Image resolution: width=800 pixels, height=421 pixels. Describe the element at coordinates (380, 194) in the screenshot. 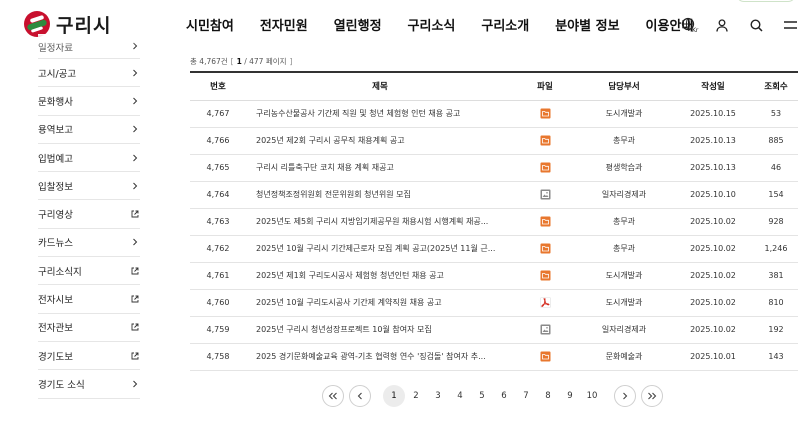

I see `row-title-link: 청년정책조정위원회 전문위원회 청년위원 모집` at that location.